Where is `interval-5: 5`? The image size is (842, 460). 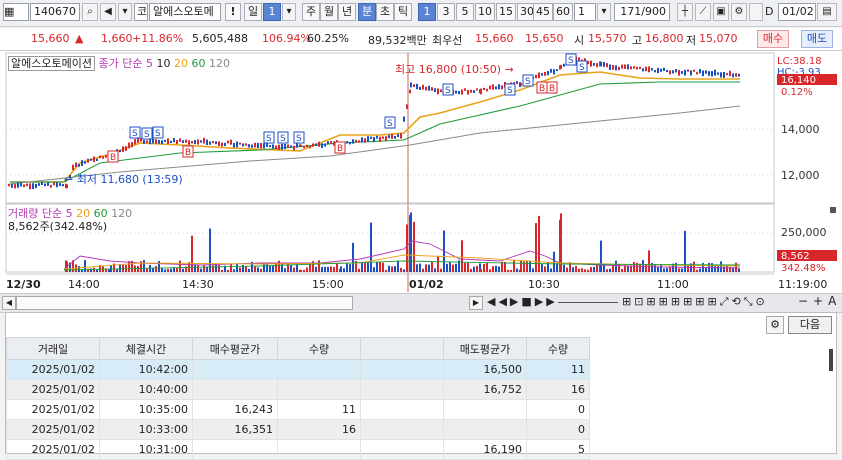 interval-5: 5 is located at coordinates (465, 12).